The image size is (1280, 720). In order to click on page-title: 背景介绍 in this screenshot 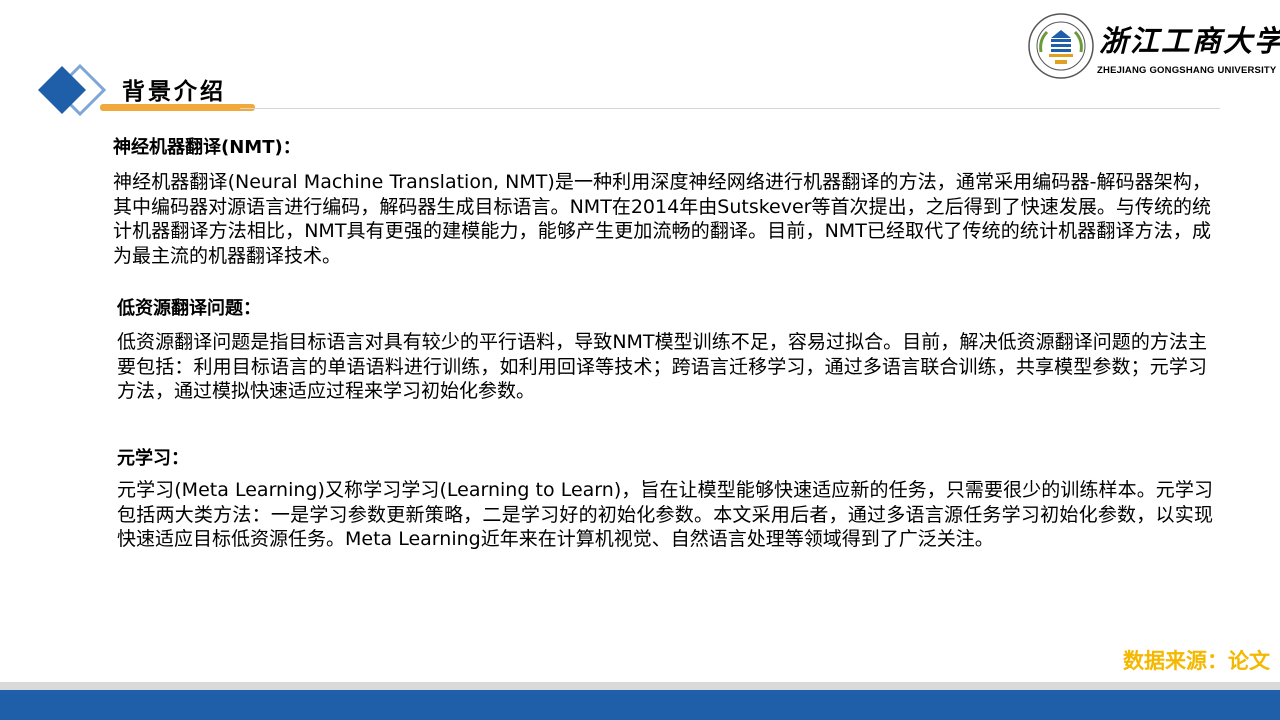, I will do `click(174, 92)`.